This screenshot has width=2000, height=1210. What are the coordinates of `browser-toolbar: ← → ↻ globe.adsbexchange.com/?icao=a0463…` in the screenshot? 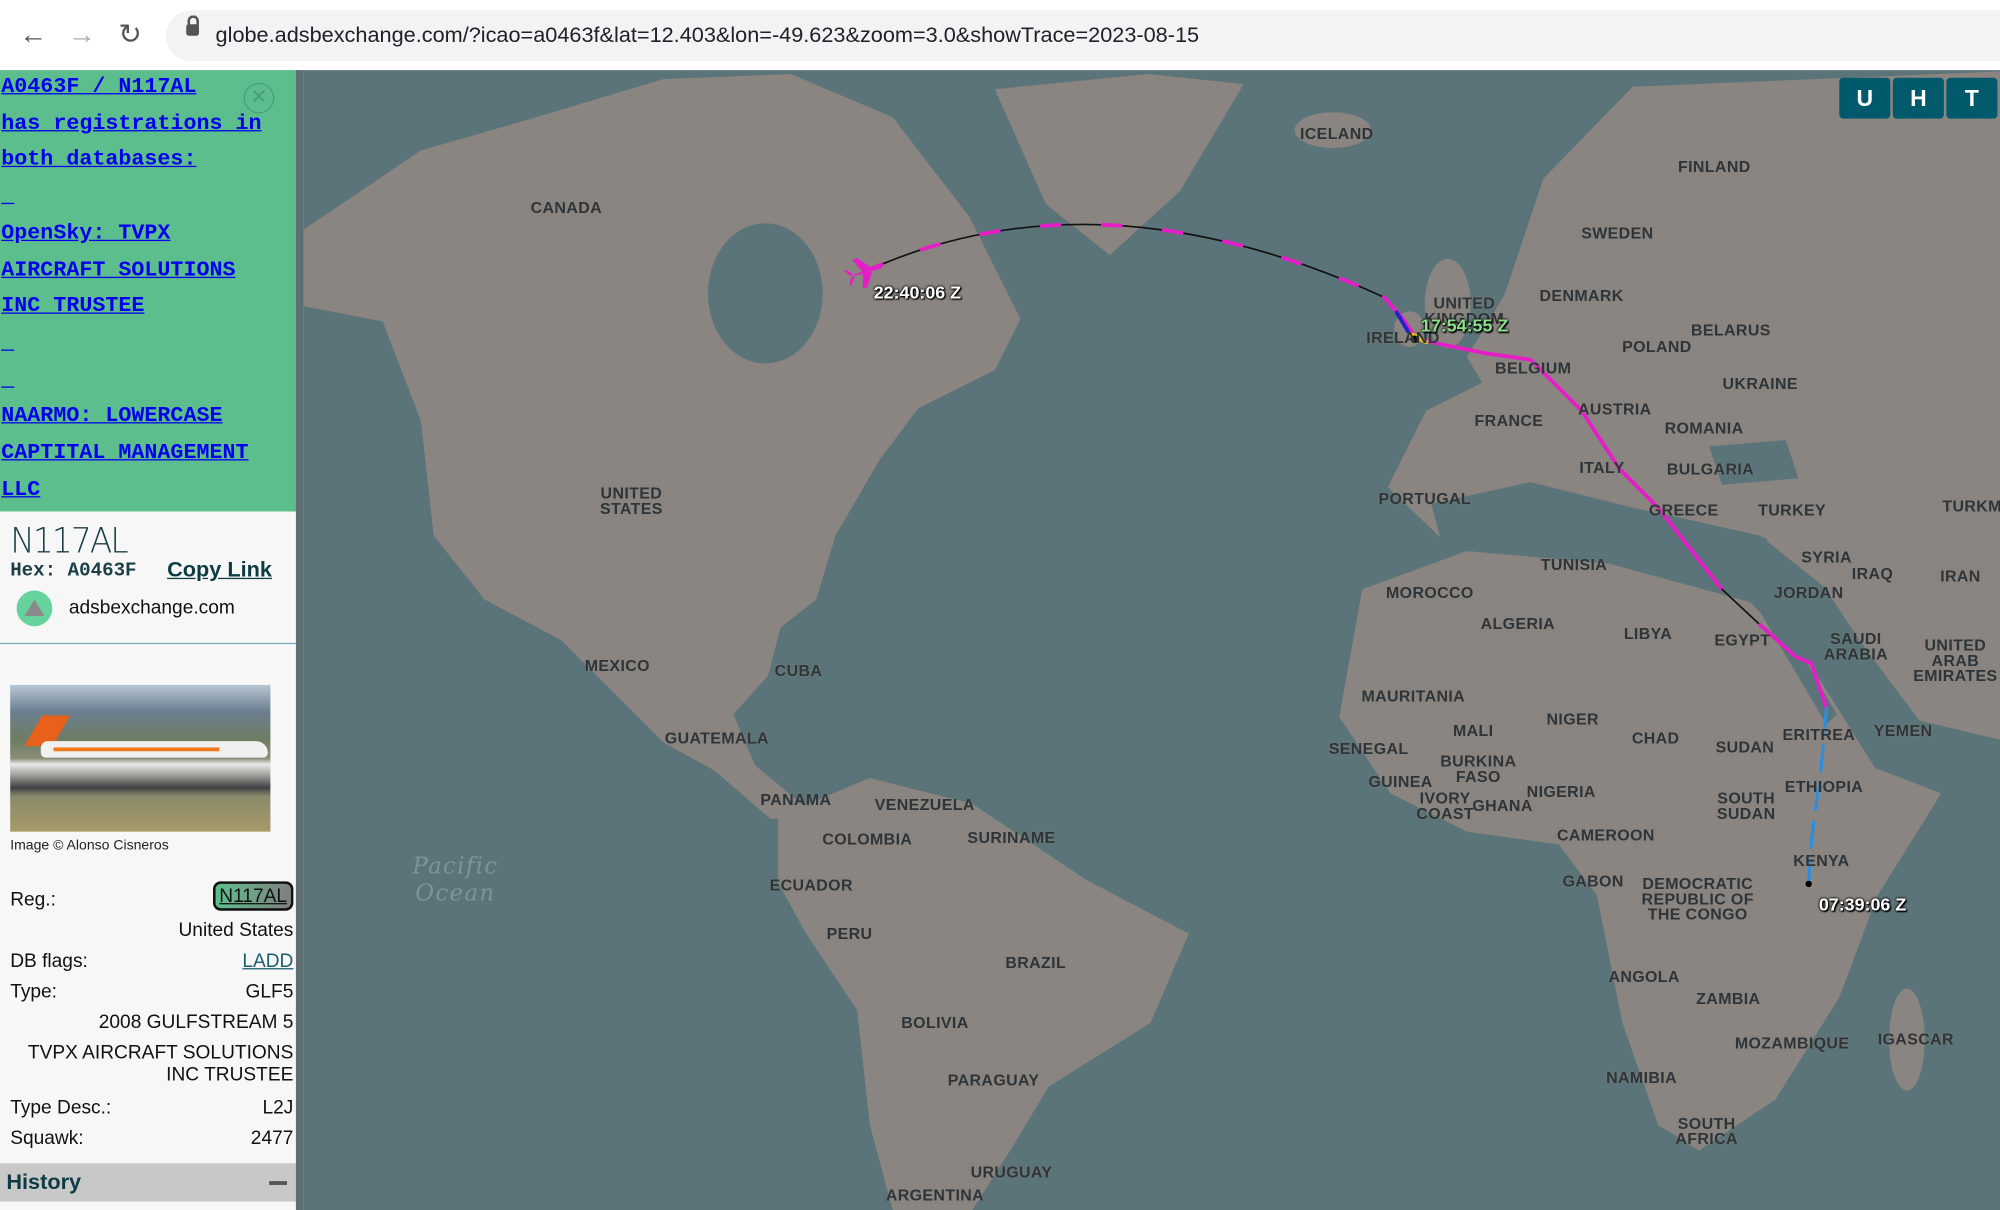 It's located at (1000, 36).